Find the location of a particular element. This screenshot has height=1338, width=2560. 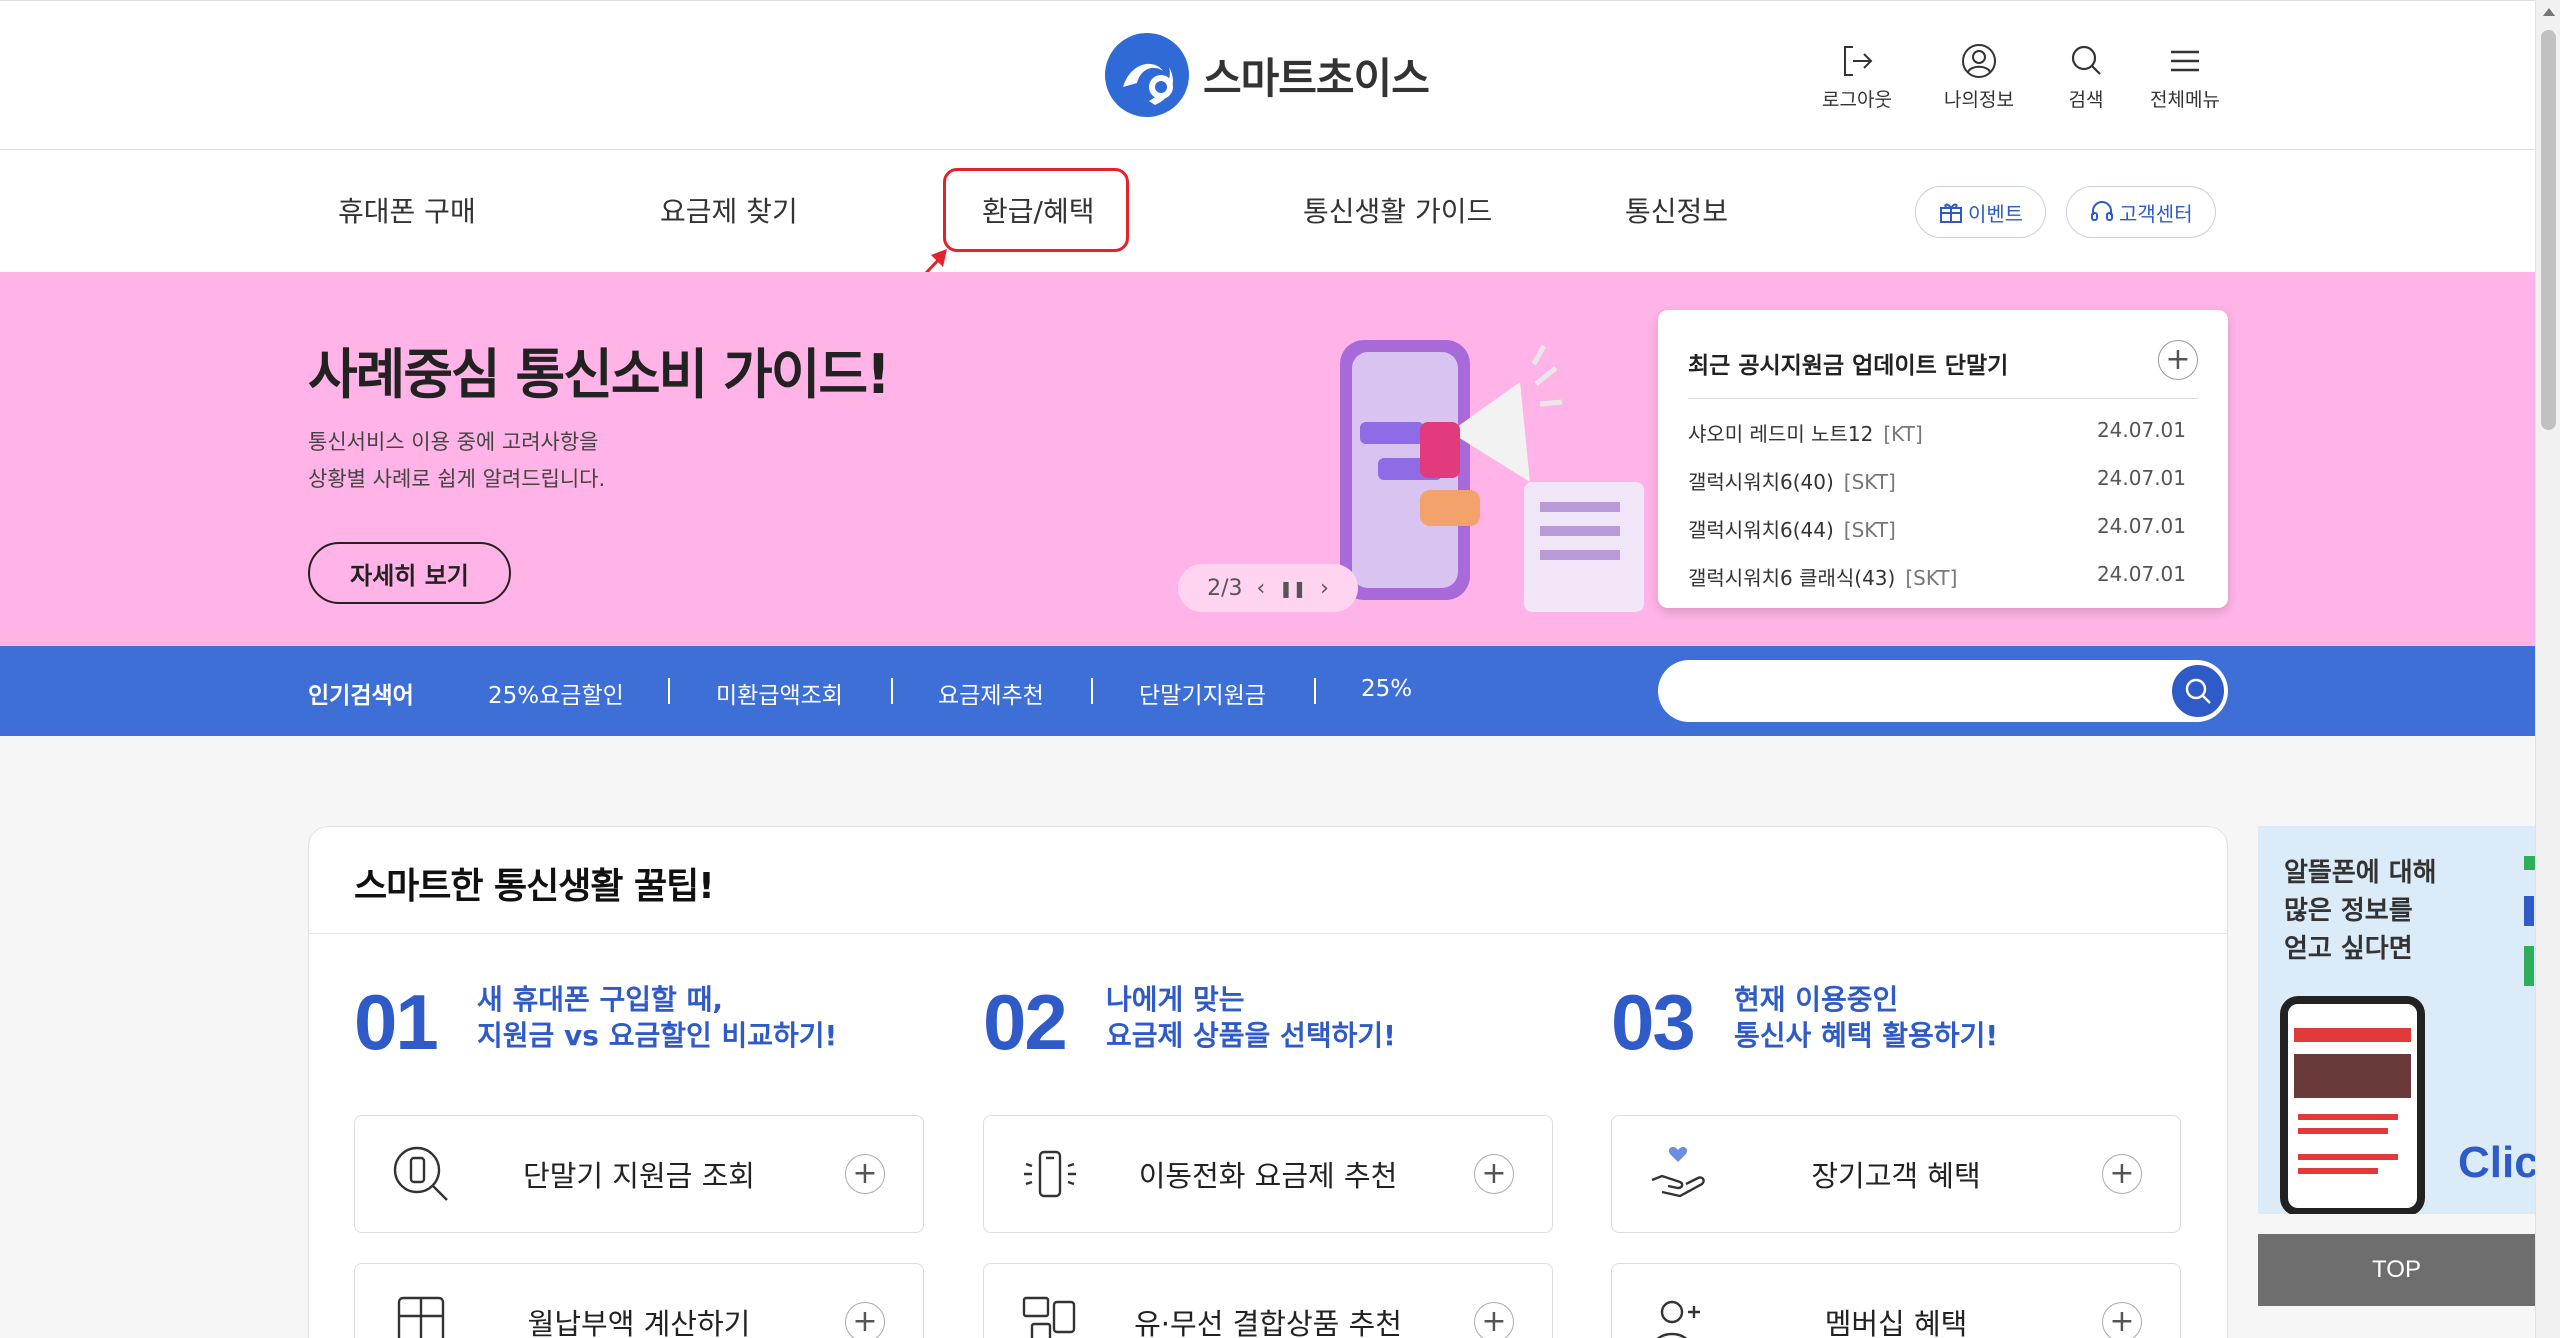

device-update-row: 갤럭시워치6(40) [SKT] 24.07.01 is located at coordinates (1937, 480).